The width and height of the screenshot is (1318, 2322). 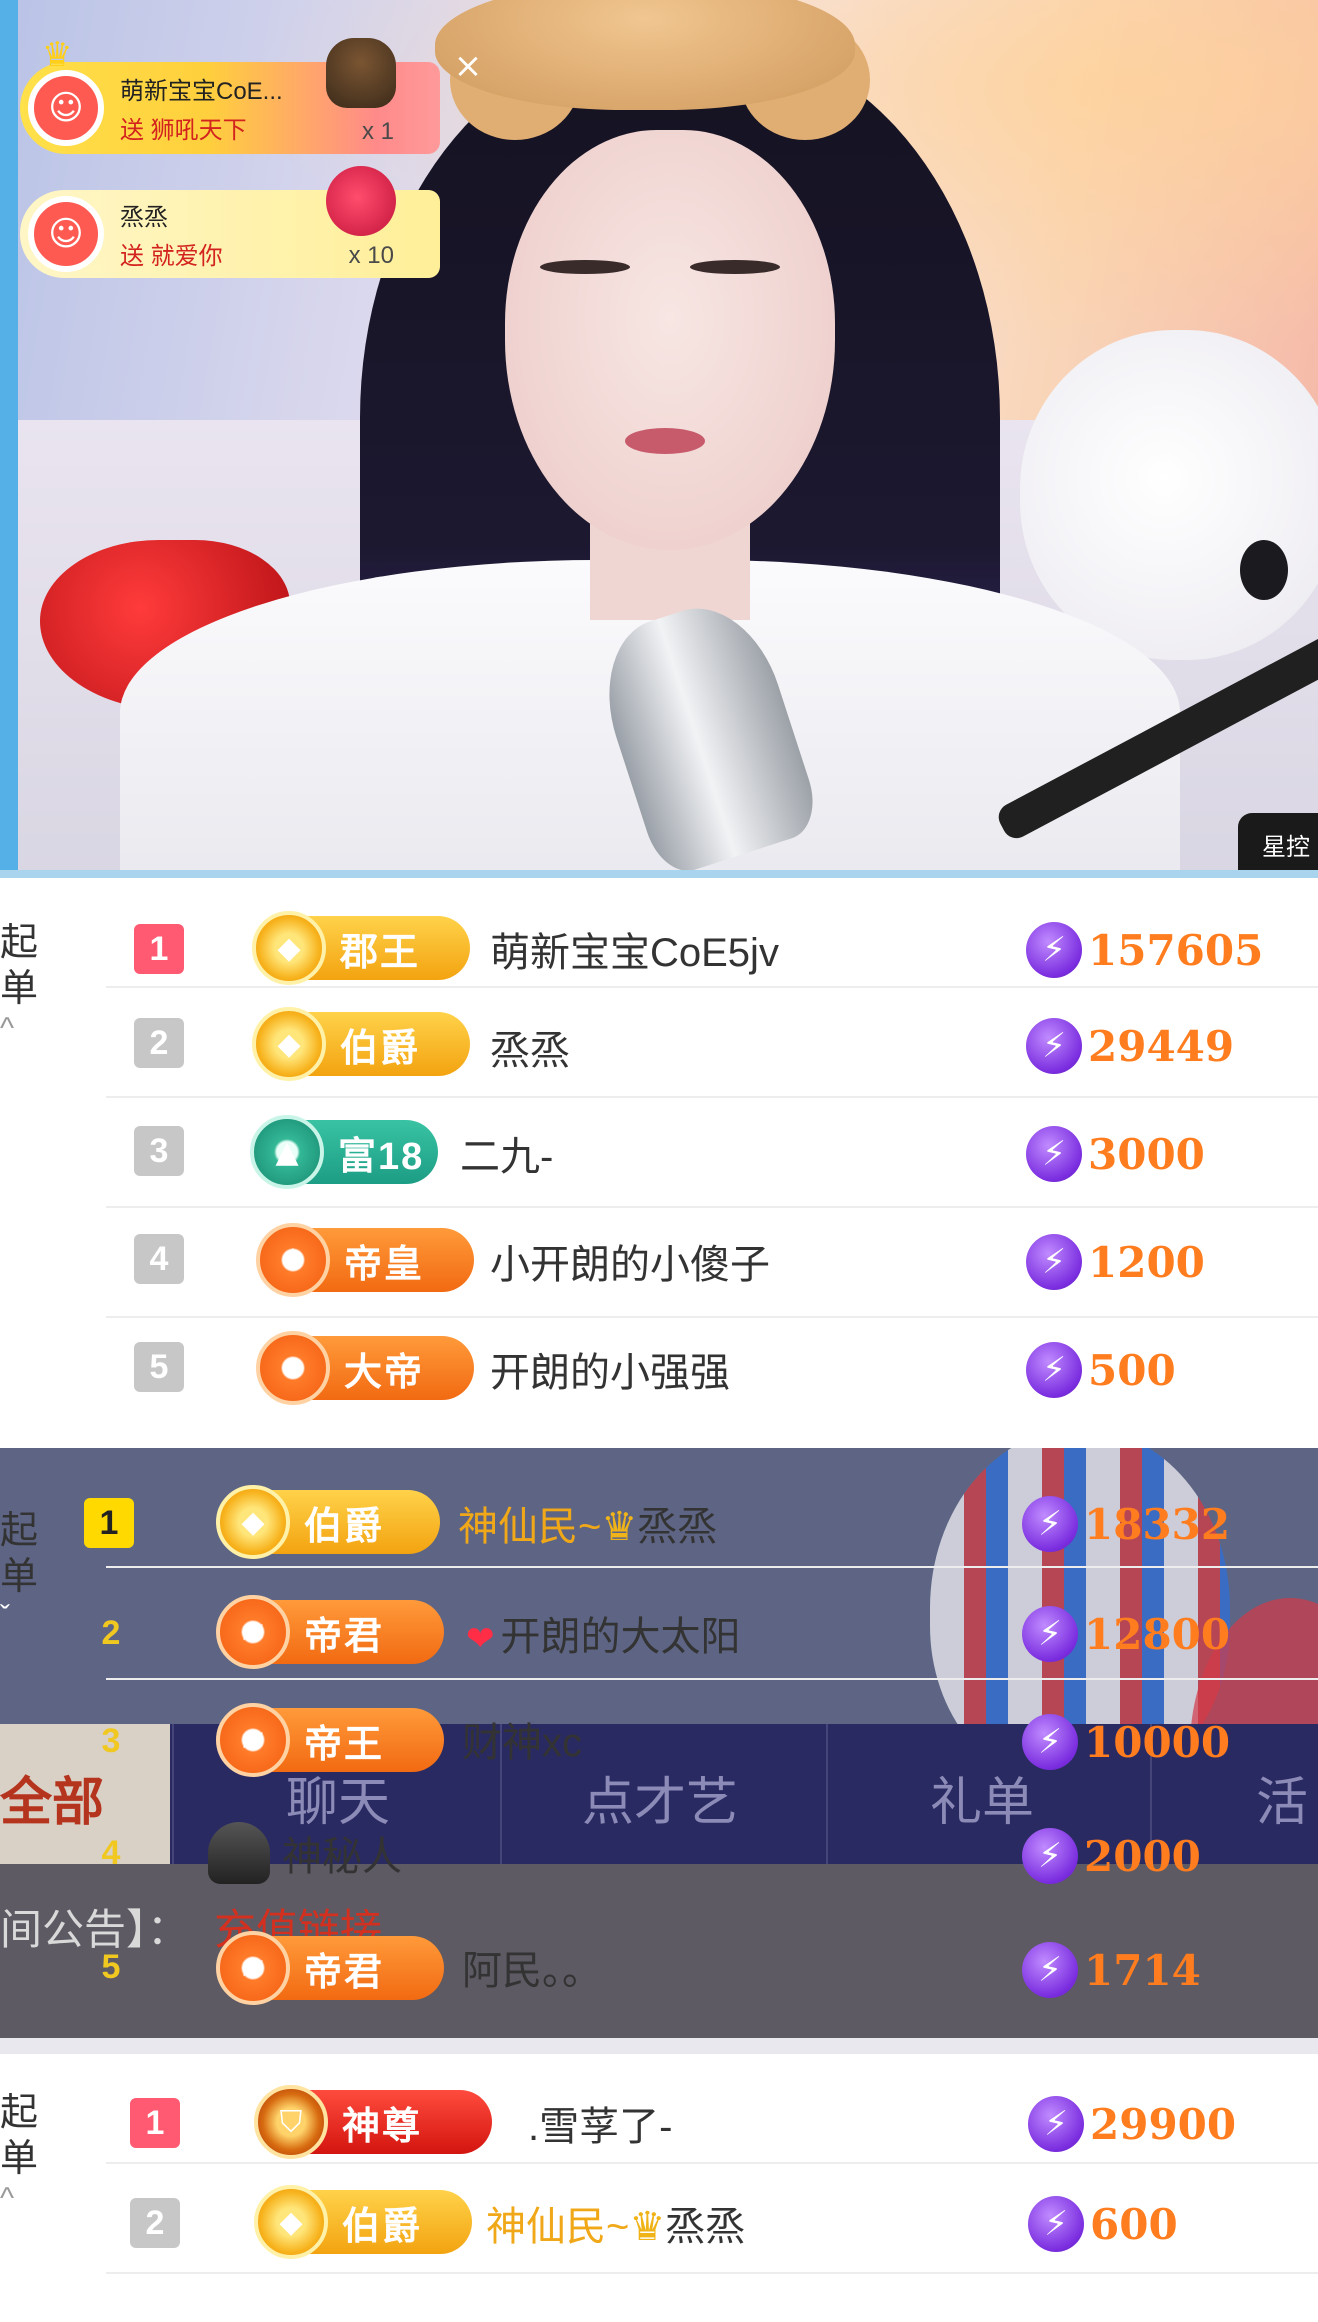 I want to click on table-row: 3 ▲ 富18 二九- ⚡ 3000, so click(x=659, y=1153).